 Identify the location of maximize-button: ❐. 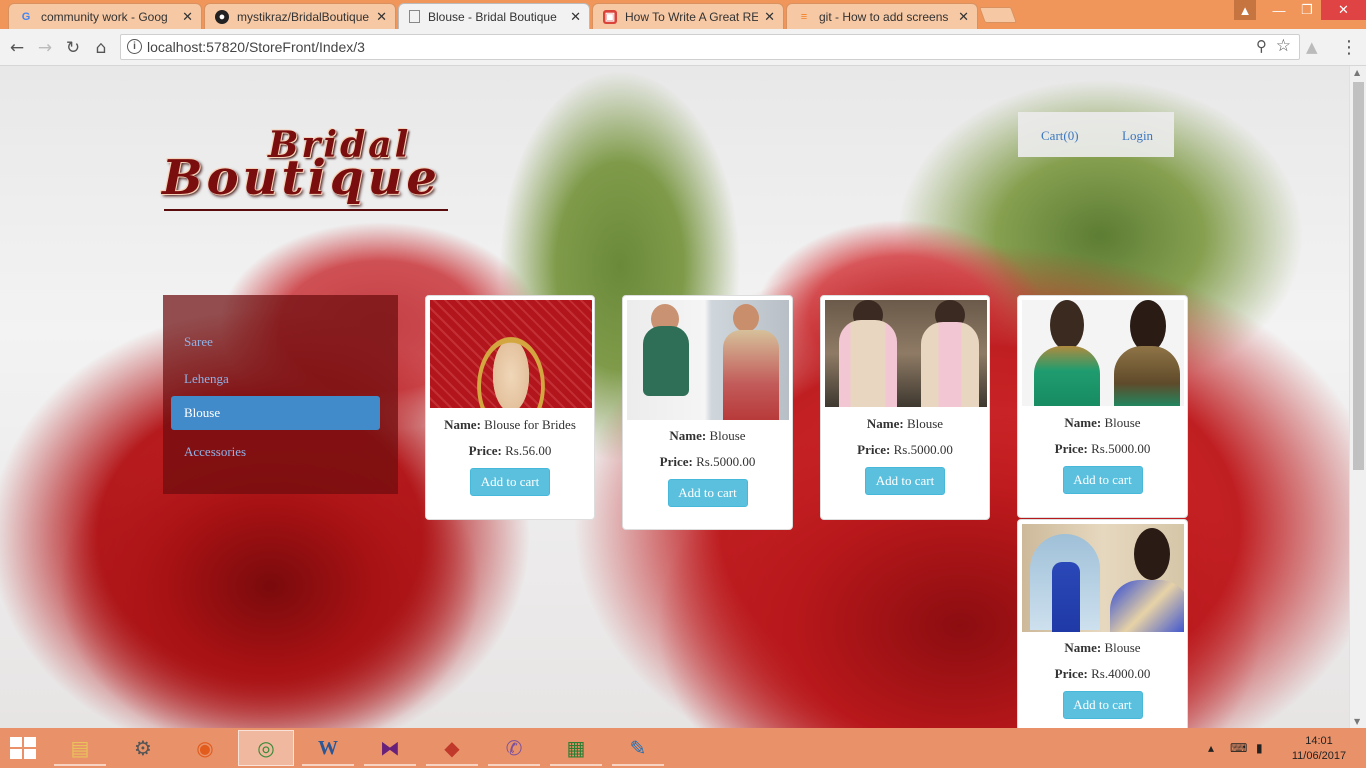
(1307, 10).